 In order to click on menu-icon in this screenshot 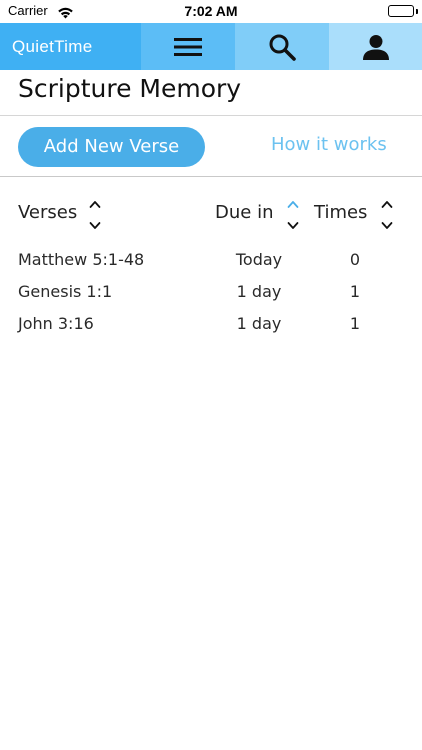, I will do `click(188, 47)`.